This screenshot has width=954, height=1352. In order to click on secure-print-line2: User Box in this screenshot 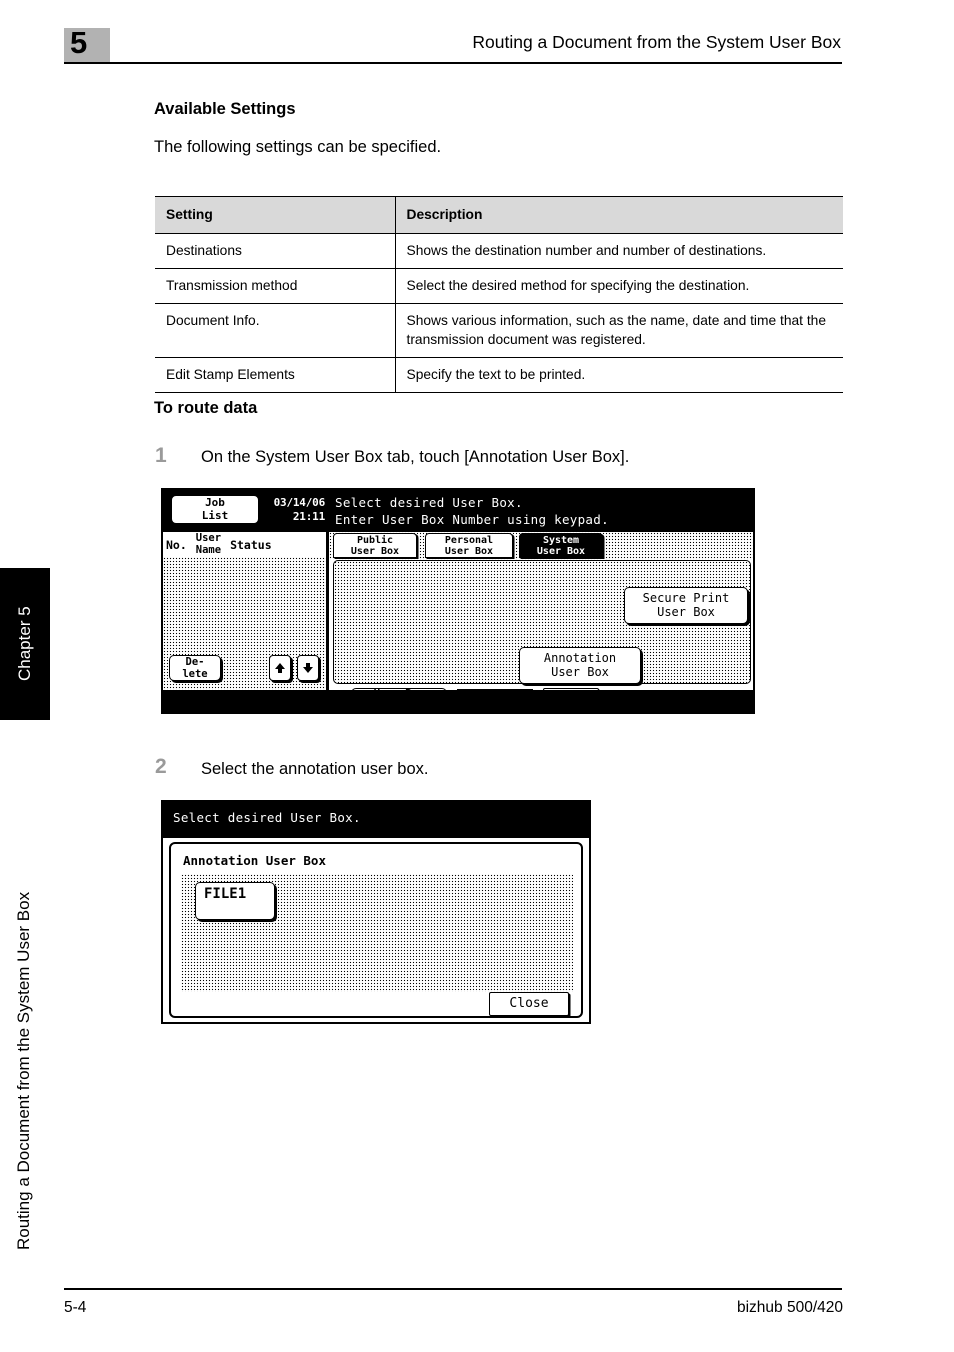, I will do `click(686, 611)`.